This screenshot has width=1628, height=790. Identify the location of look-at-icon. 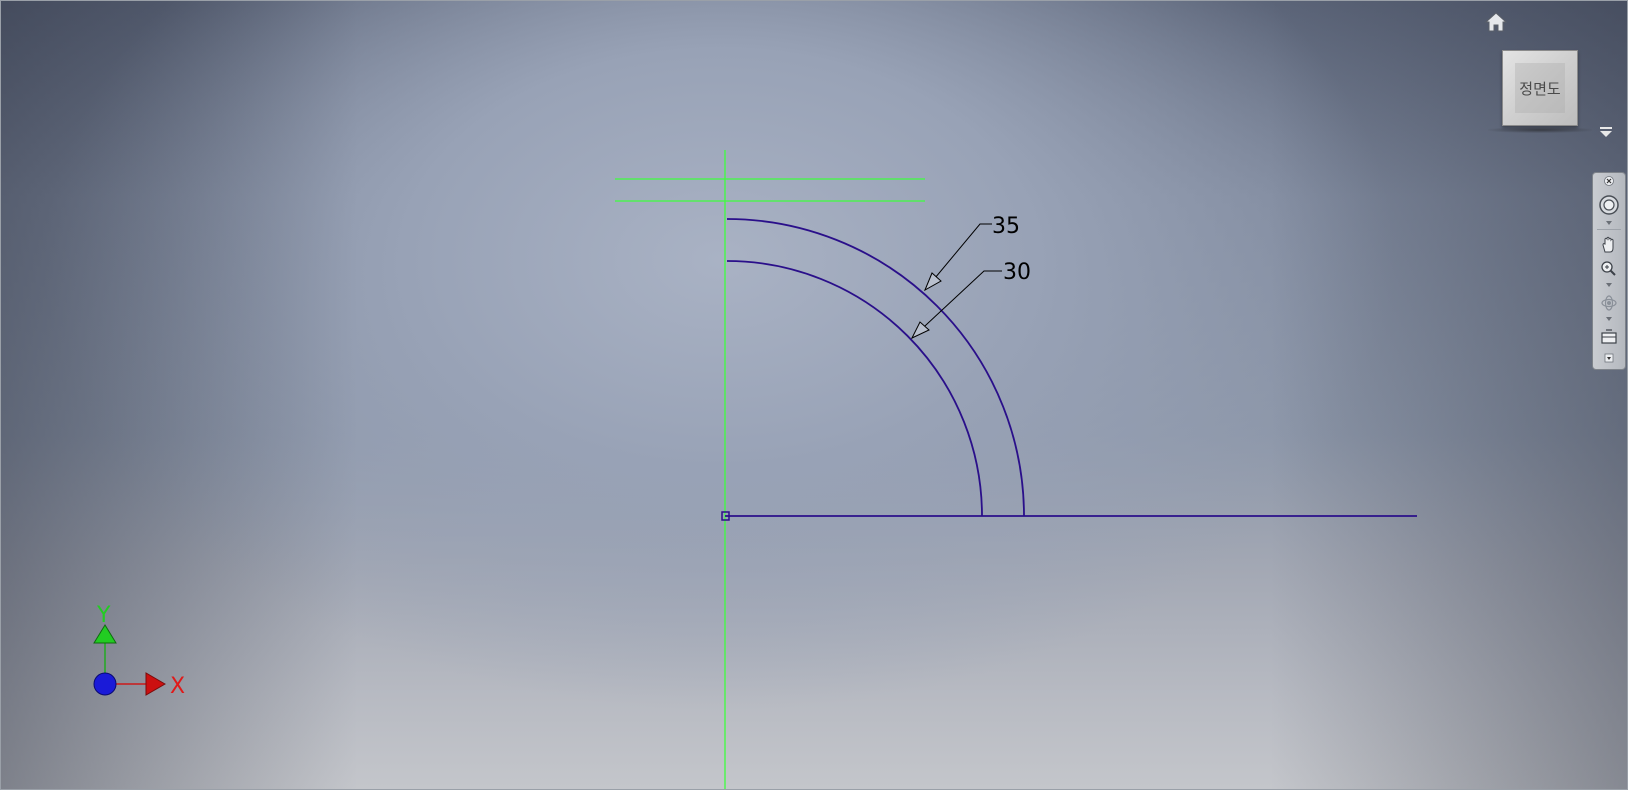
(1609, 336).